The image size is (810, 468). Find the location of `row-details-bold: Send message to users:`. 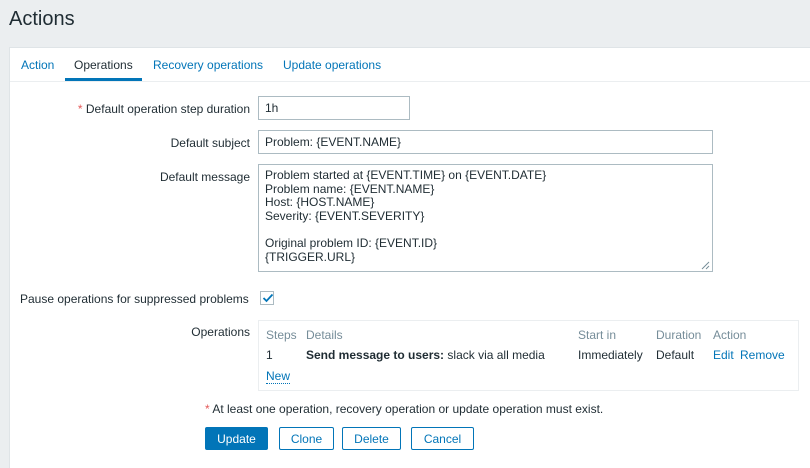

row-details-bold: Send message to users: is located at coordinates (375, 355).